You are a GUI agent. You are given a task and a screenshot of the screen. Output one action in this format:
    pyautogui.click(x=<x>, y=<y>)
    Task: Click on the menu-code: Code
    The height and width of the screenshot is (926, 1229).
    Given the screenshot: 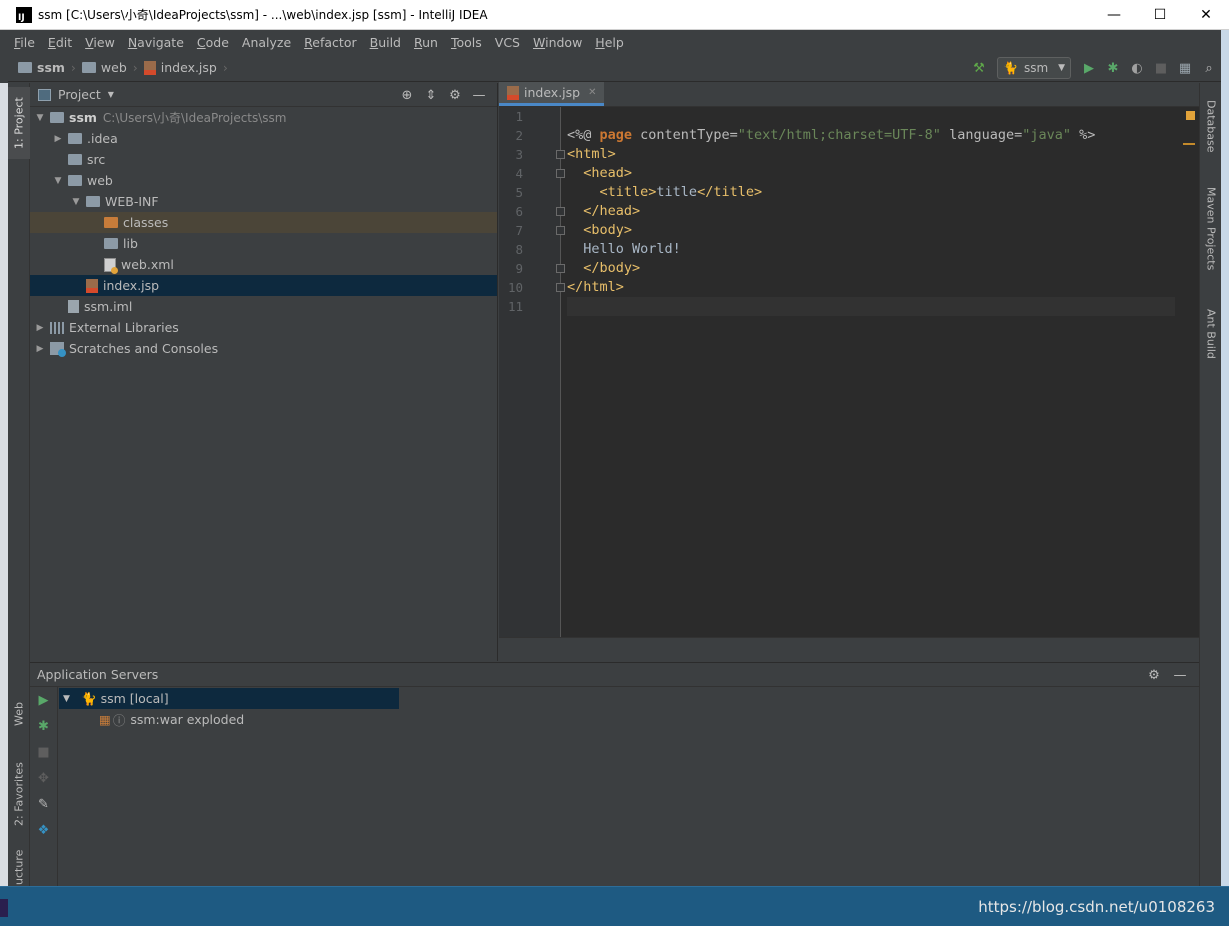 What is the action you would take?
    pyautogui.click(x=213, y=42)
    